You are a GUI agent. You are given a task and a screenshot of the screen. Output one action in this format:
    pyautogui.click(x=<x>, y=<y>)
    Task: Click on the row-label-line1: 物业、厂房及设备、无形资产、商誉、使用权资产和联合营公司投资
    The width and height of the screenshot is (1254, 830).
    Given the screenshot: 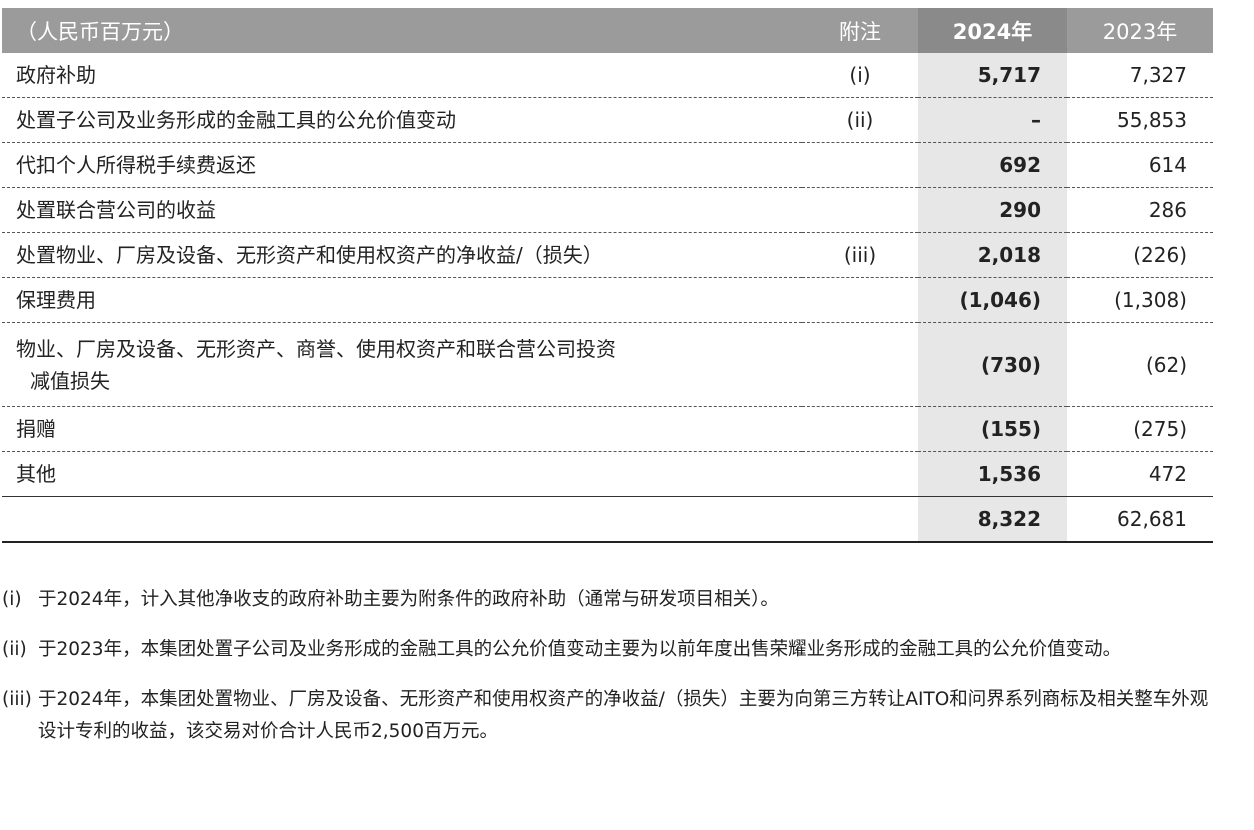 What is the action you would take?
    pyautogui.click(x=316, y=348)
    